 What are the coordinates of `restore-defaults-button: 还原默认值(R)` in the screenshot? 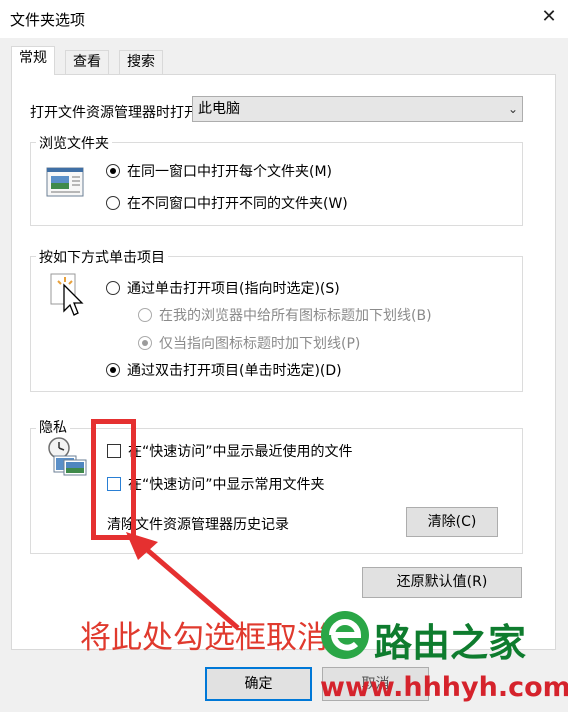 It's located at (442, 582).